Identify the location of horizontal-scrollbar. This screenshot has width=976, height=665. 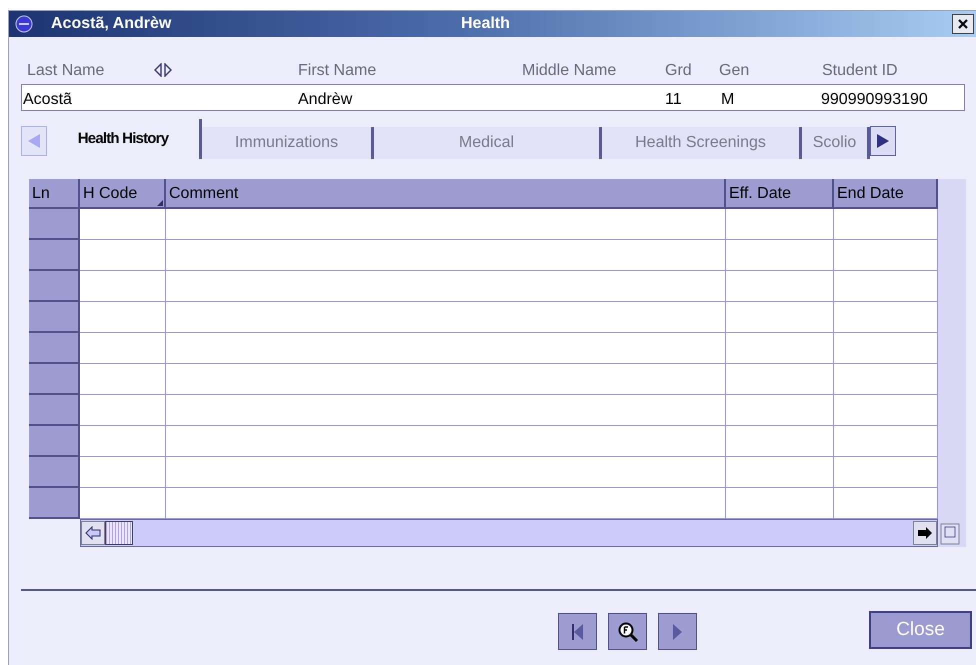
(509, 533).